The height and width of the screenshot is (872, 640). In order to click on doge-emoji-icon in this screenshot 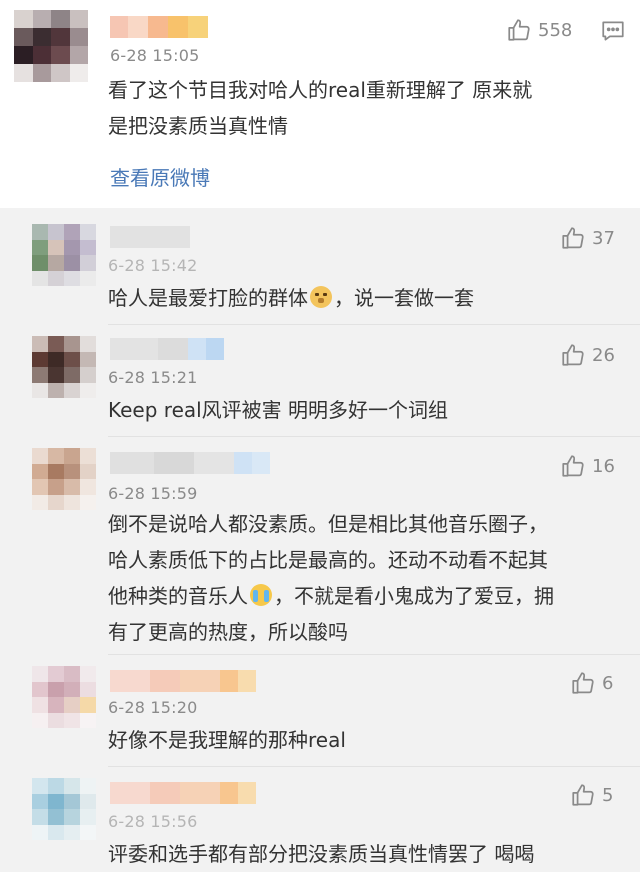, I will do `click(321, 297)`.